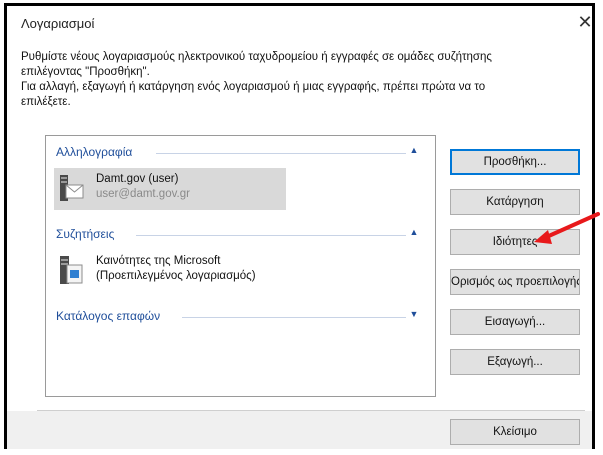 This screenshot has width=603, height=455. I want to click on dialog-title: Λογαριασμοί, so click(58, 23).